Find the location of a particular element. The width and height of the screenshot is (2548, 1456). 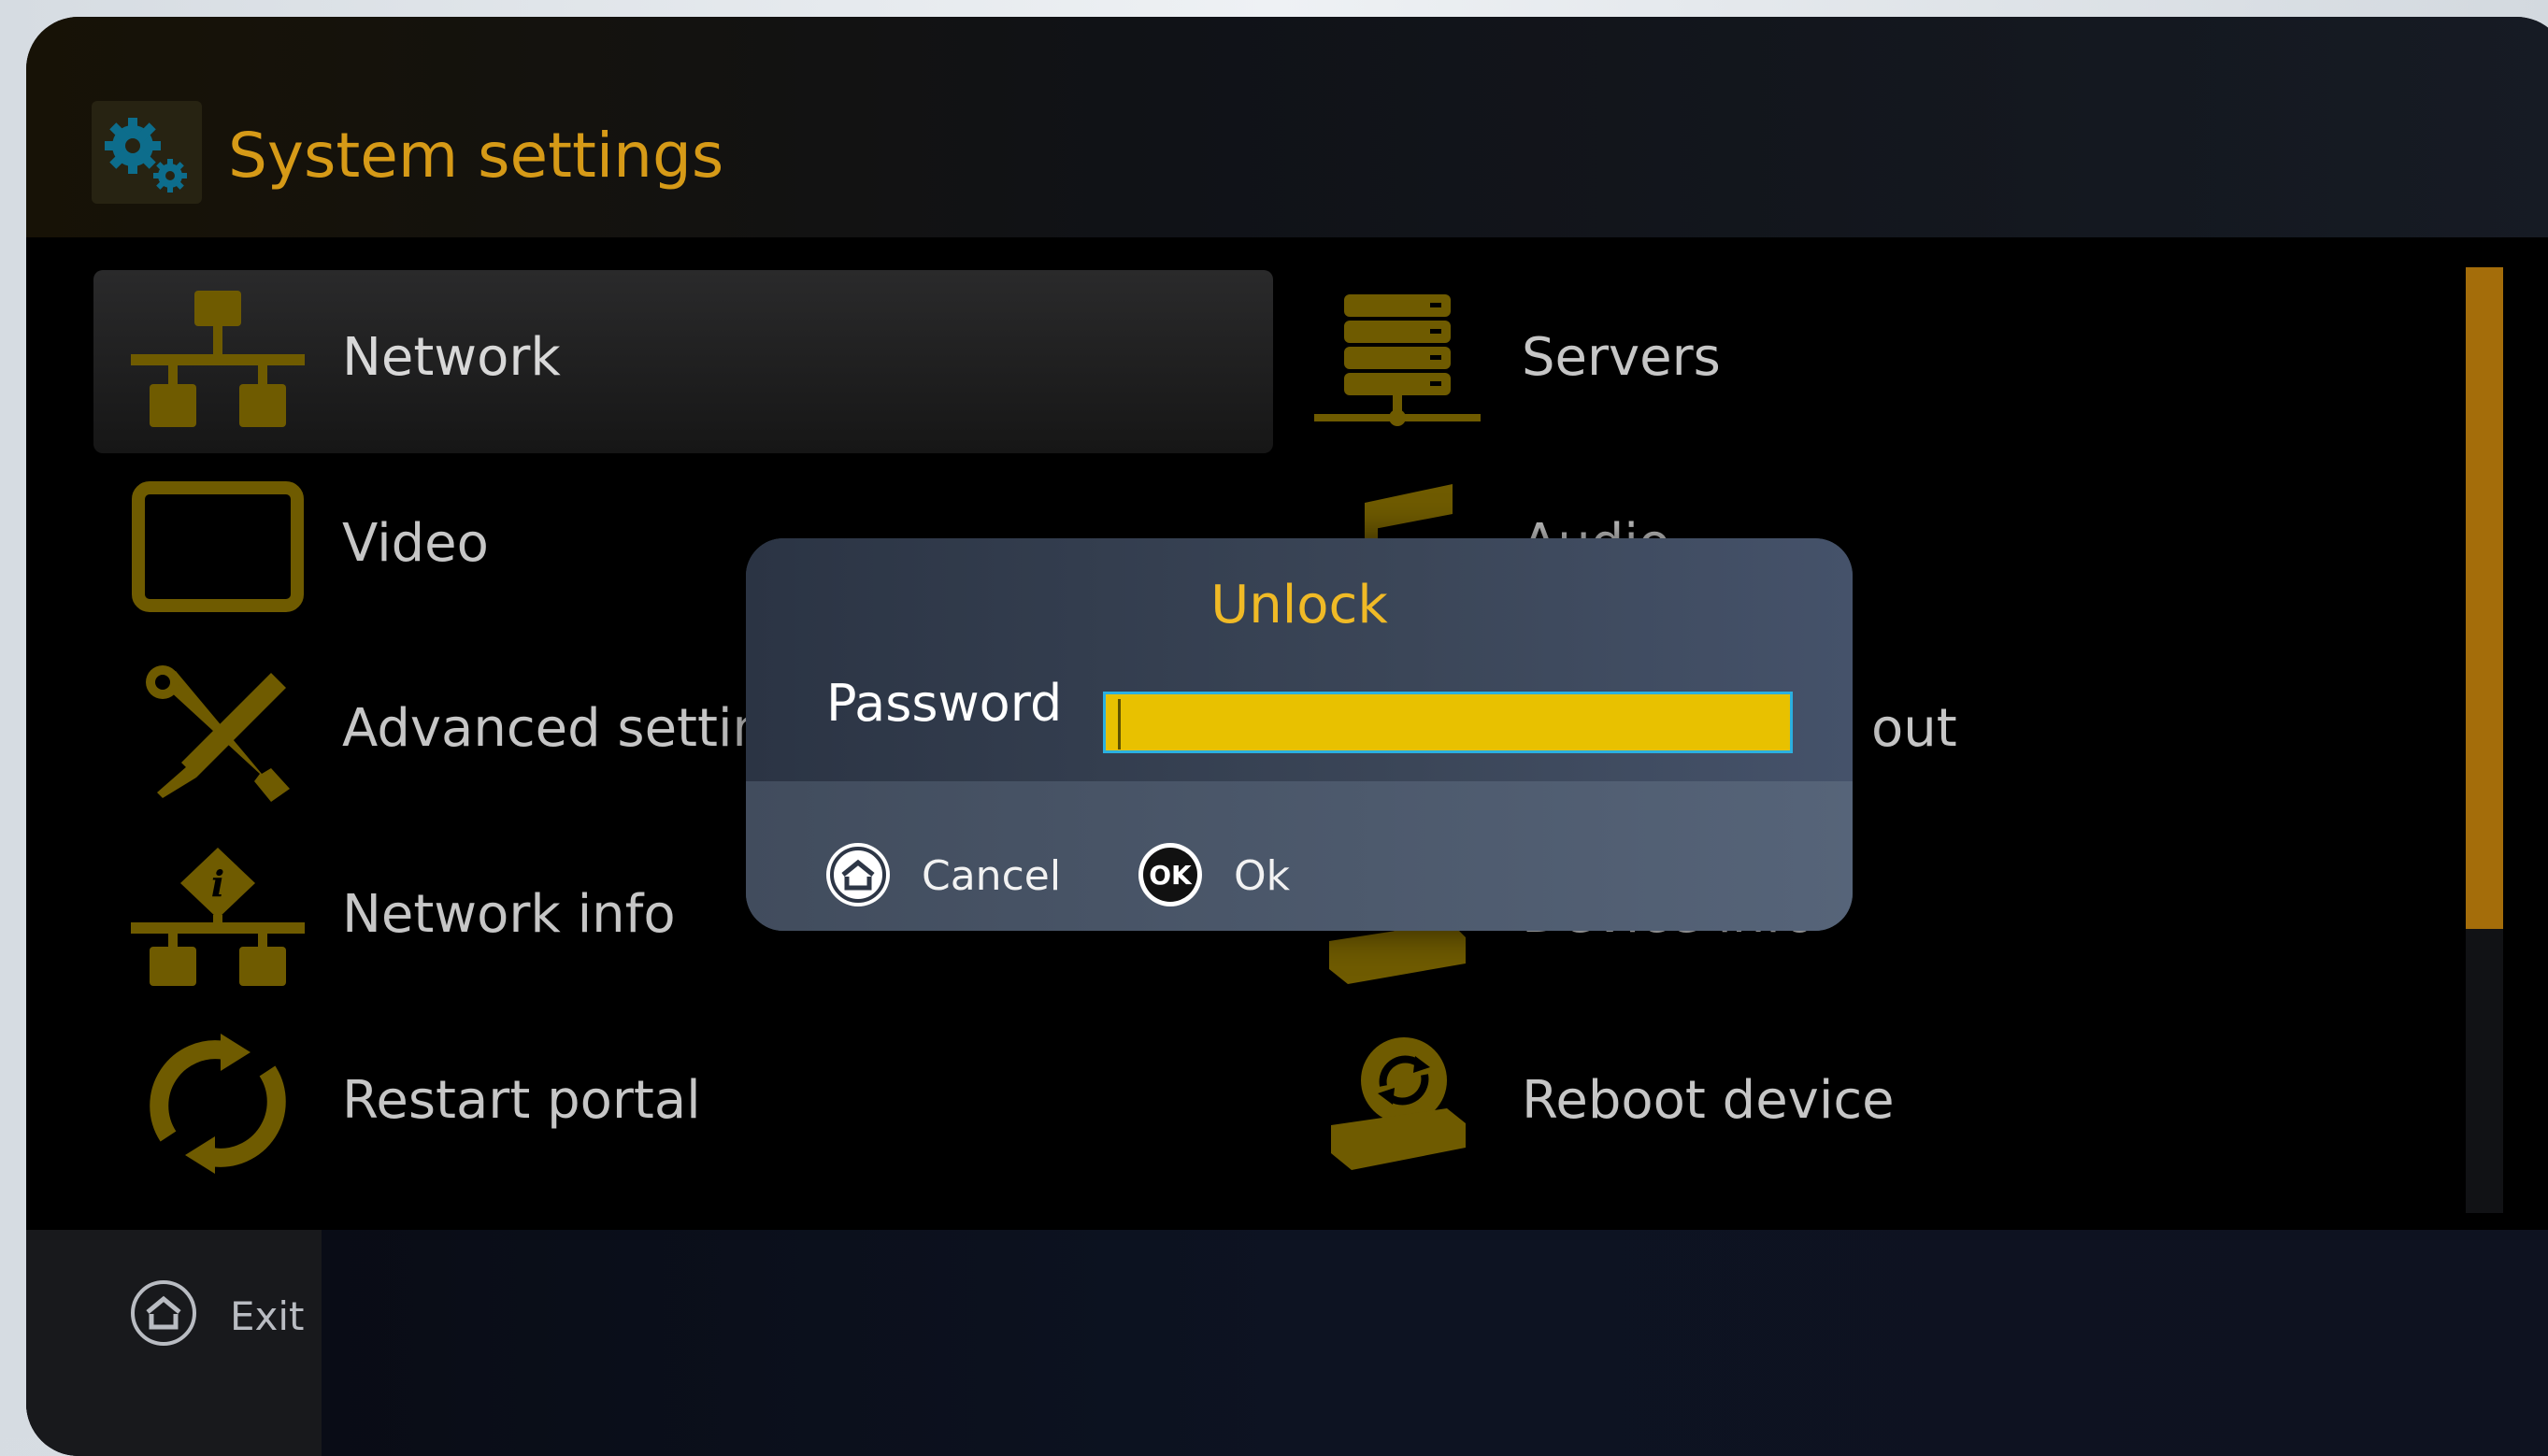

dialog-title: Unlock is located at coordinates (1299, 605).